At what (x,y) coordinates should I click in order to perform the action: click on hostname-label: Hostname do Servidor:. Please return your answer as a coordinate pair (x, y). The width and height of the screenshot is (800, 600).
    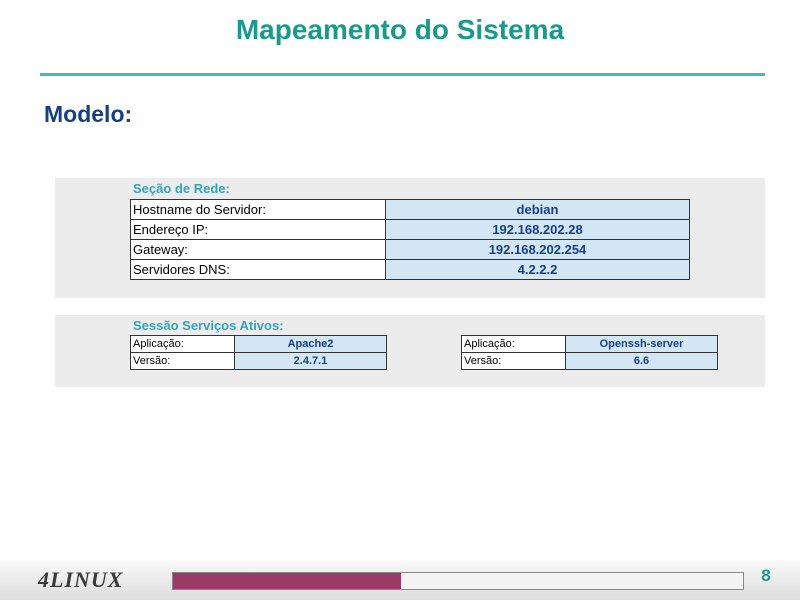
    Looking at the image, I should click on (258, 209).